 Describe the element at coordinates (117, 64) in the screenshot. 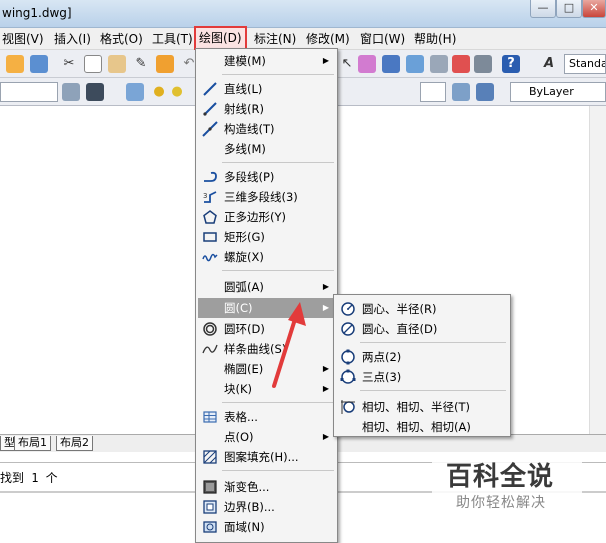

I see `paste-icon` at that location.